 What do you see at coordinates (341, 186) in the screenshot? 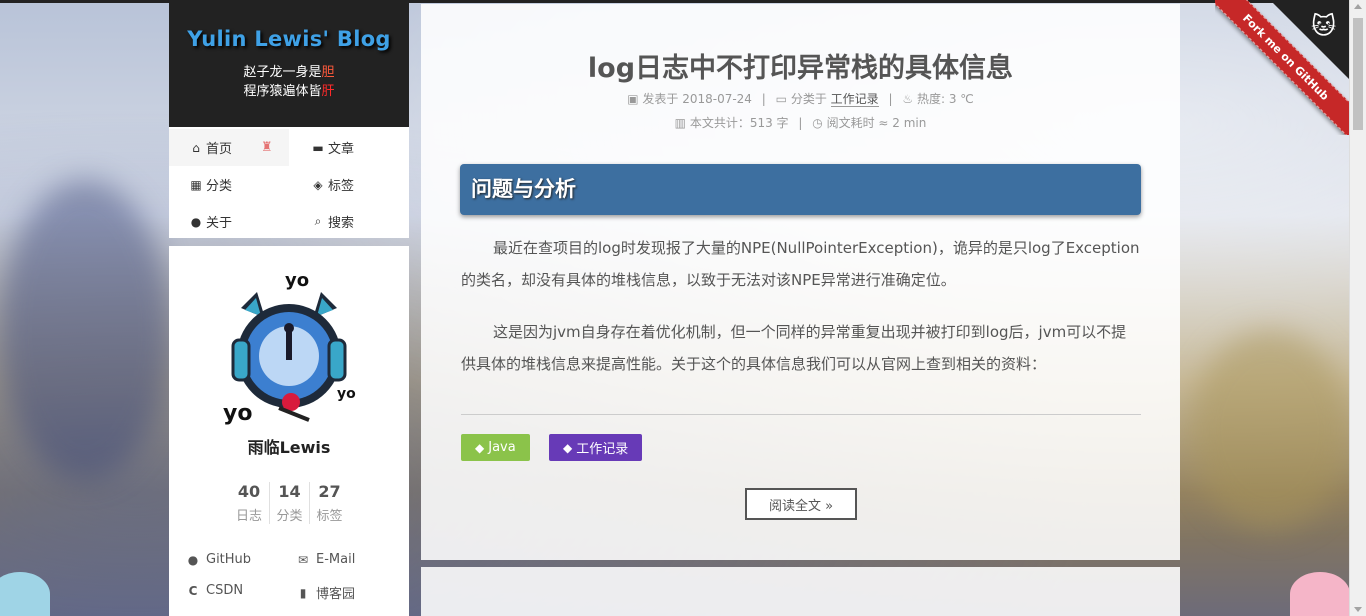
I see `menu-label: 标签` at bounding box center [341, 186].